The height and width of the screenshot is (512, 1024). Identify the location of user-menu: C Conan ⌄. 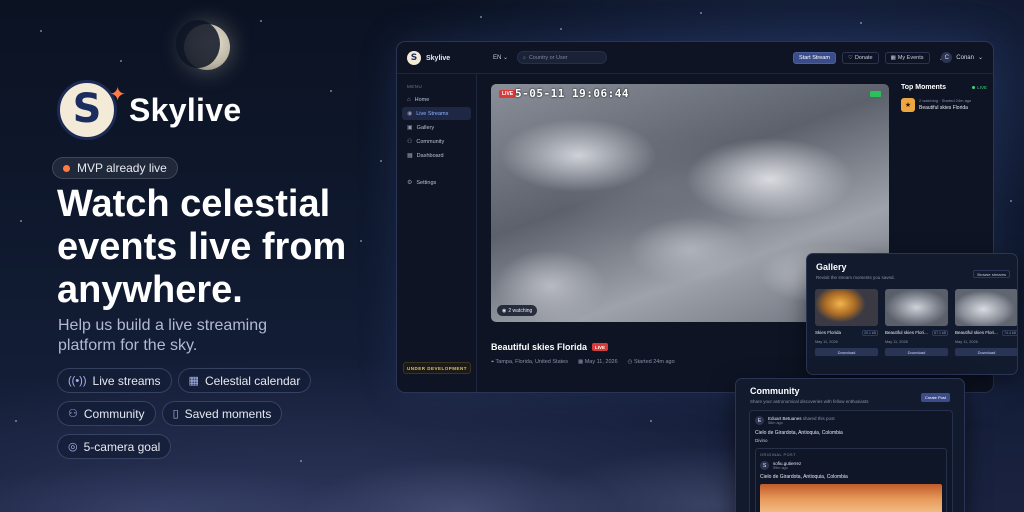
(962, 57).